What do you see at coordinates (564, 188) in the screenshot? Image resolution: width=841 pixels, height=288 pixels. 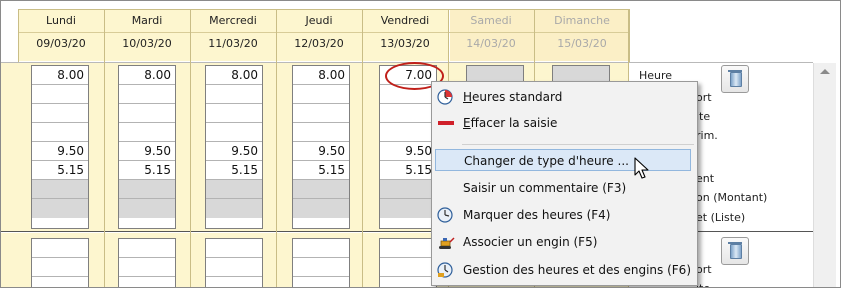 I see `menu-item-saisir-commentaire: Saisir un commentaire (F3)` at bounding box center [564, 188].